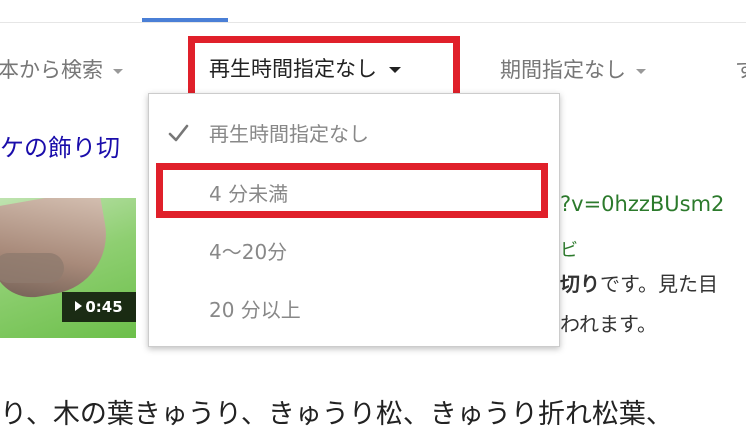 Image resolution: width=746 pixels, height=436 pixels. Describe the element at coordinates (79, 306) in the screenshot. I see `play-icon` at that location.